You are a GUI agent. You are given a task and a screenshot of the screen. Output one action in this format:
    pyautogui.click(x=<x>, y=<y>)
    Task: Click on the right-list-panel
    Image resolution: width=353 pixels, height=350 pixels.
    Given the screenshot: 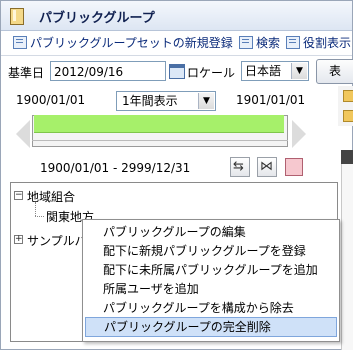 What is the action you would take?
    pyautogui.click(x=347, y=250)
    